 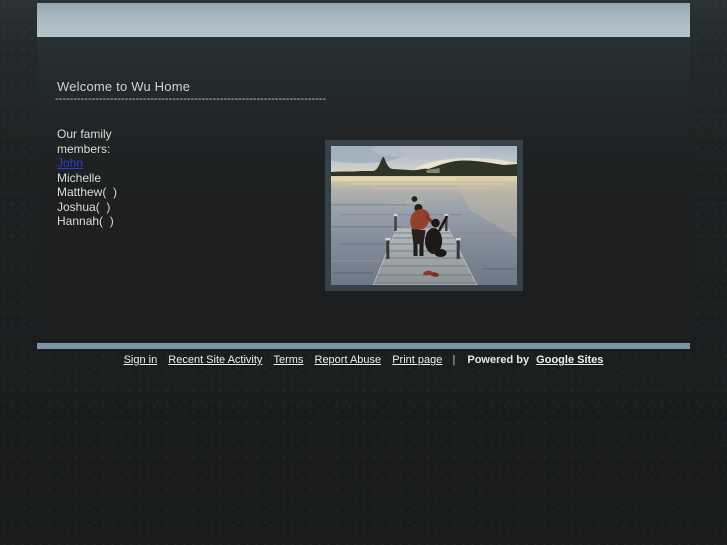 I want to click on lake-dock-photo-illustration, so click(x=424, y=215).